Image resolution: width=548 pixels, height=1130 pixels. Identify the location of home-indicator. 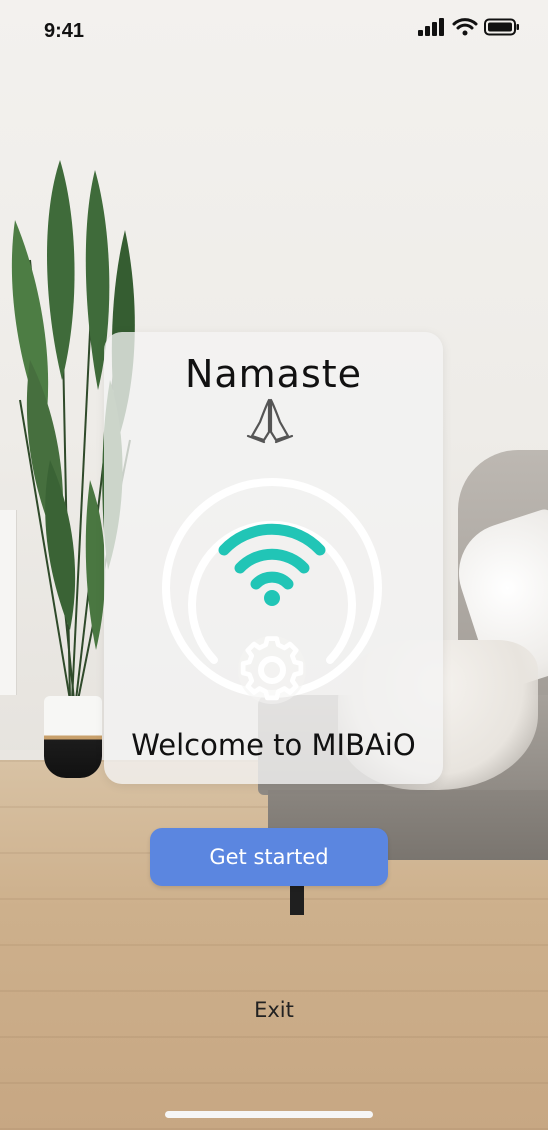
(269, 1114).